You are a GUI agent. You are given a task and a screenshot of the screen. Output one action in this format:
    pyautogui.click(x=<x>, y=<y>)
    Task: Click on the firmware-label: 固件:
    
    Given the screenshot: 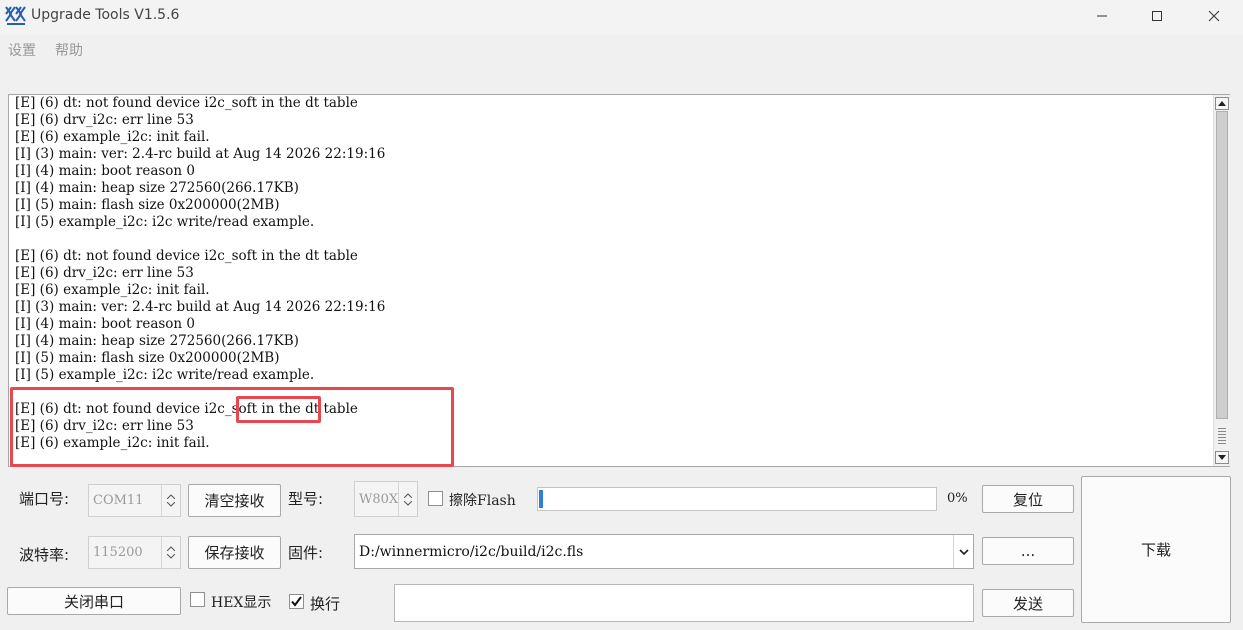 What is the action you would take?
    pyautogui.click(x=306, y=553)
    